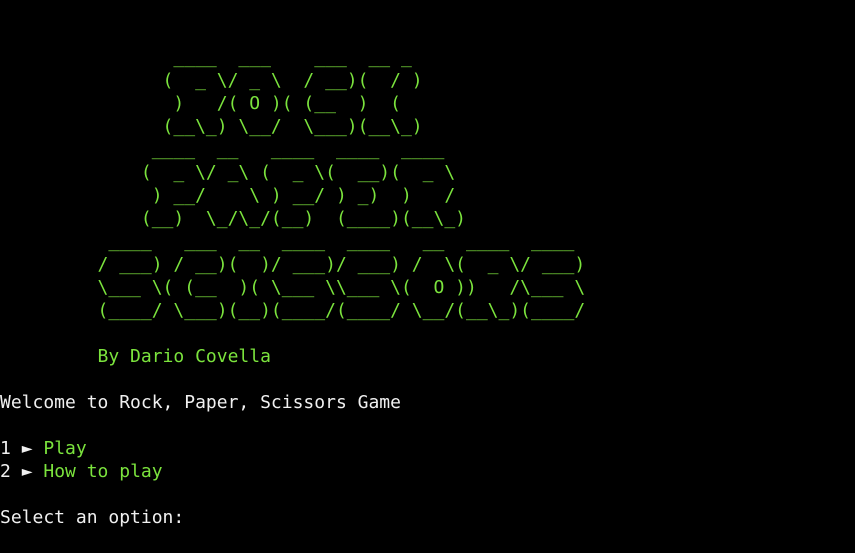  Describe the element at coordinates (228, 149) in the screenshot. I see `ascii-line: ____ __ ____ ____ ____` at that location.